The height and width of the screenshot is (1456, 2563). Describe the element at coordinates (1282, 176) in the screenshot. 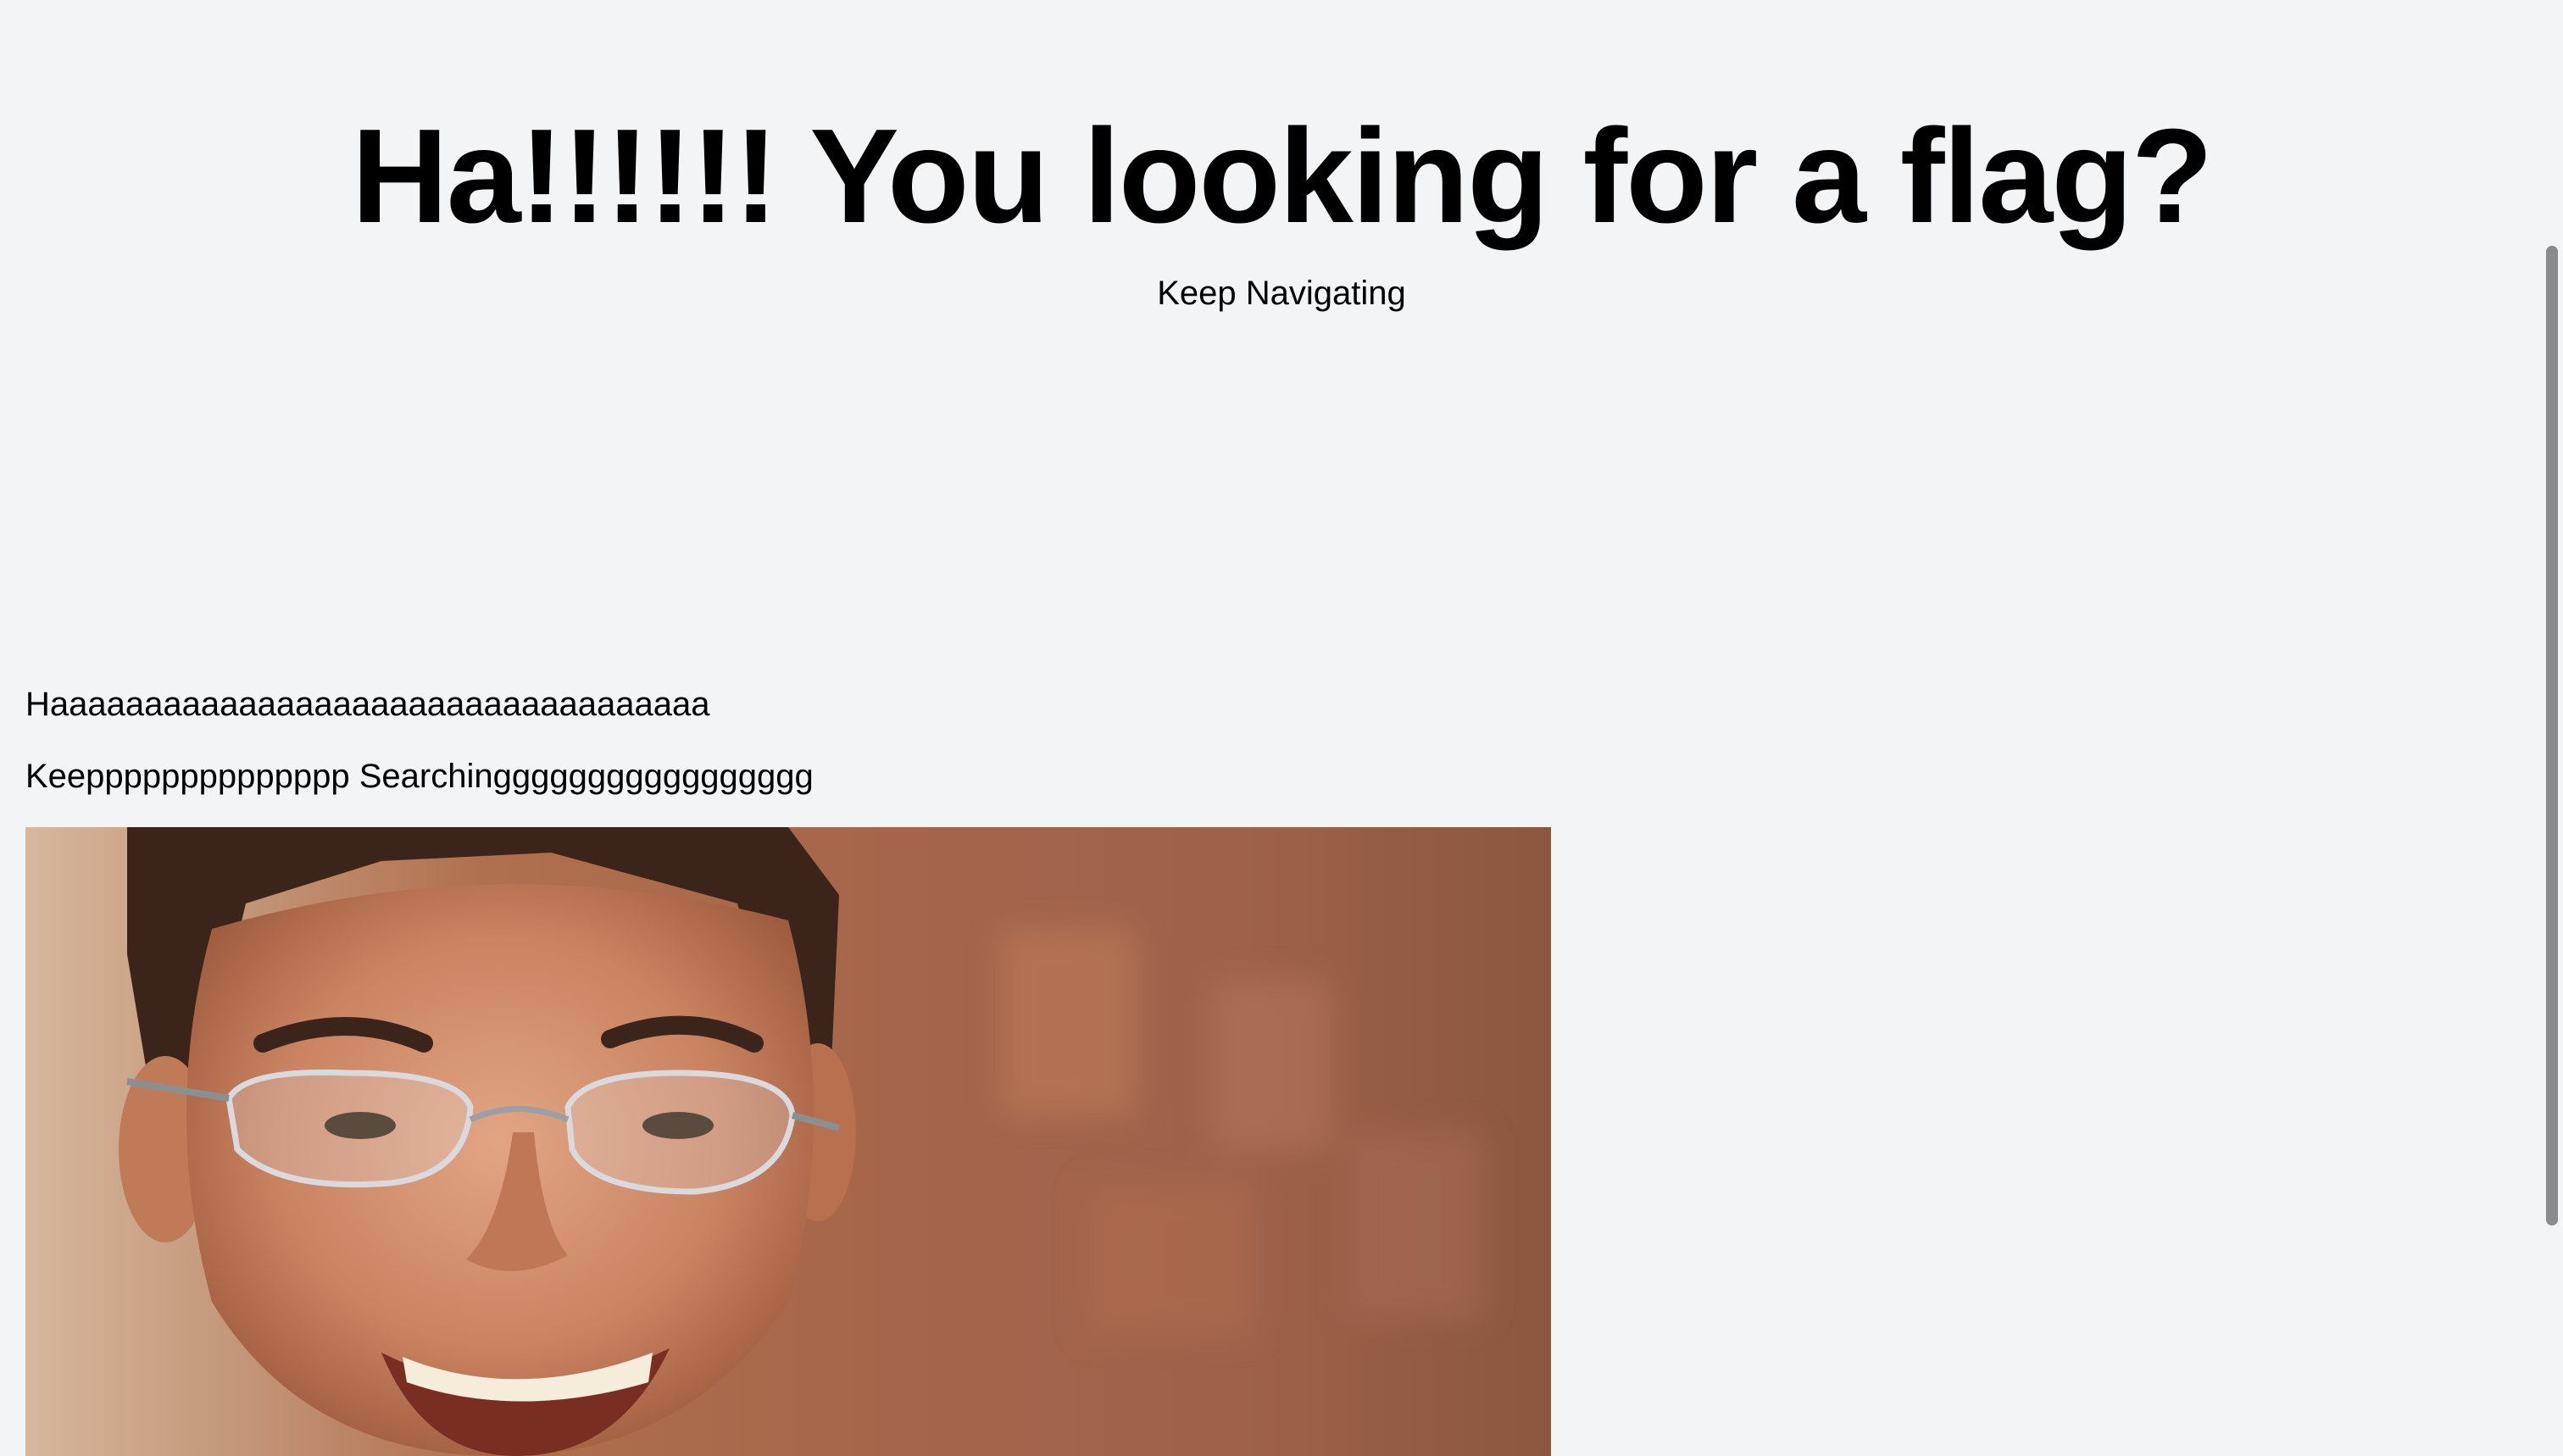

I see `page-title: Ha!!!!!! You looking for a flag?` at that location.